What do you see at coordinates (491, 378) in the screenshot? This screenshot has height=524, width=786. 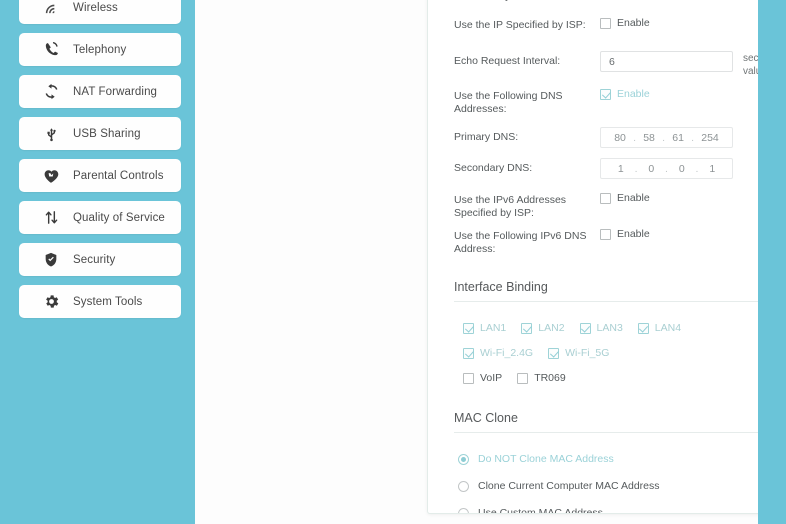 I see `checkbox-label: VoIP` at bounding box center [491, 378].